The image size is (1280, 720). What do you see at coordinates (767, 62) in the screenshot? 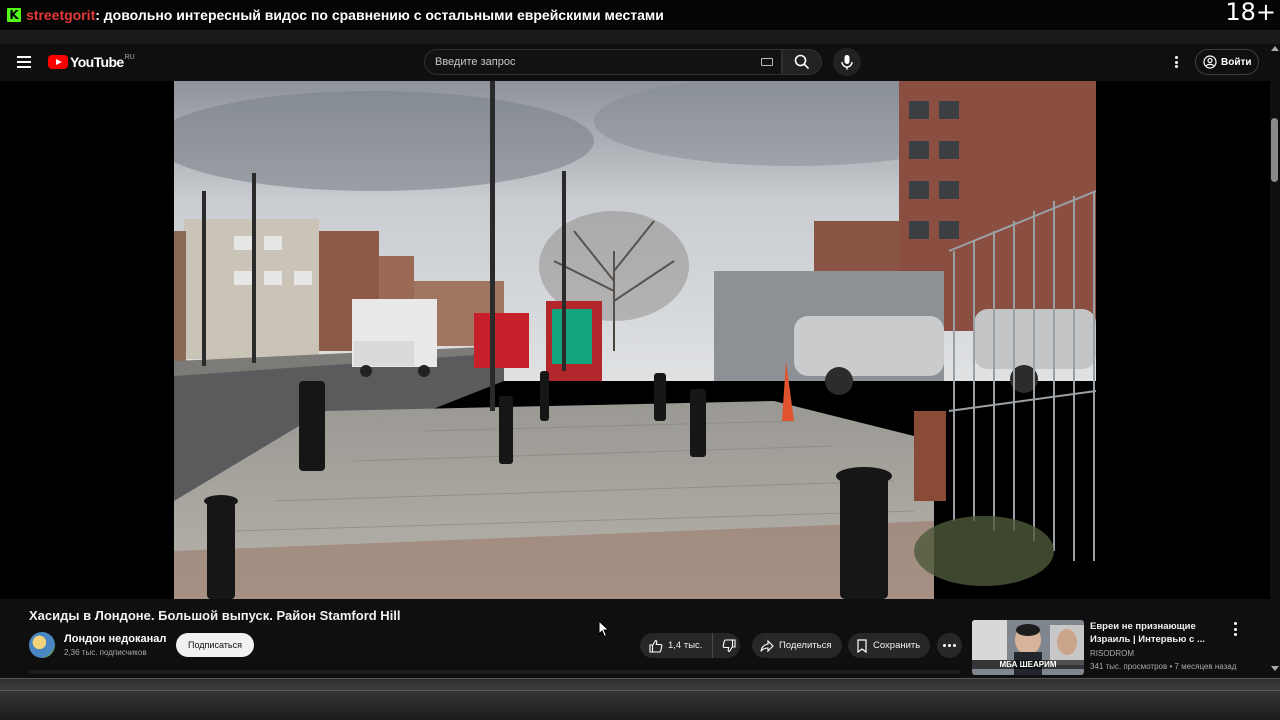
I see `keyboard-icon` at bounding box center [767, 62].